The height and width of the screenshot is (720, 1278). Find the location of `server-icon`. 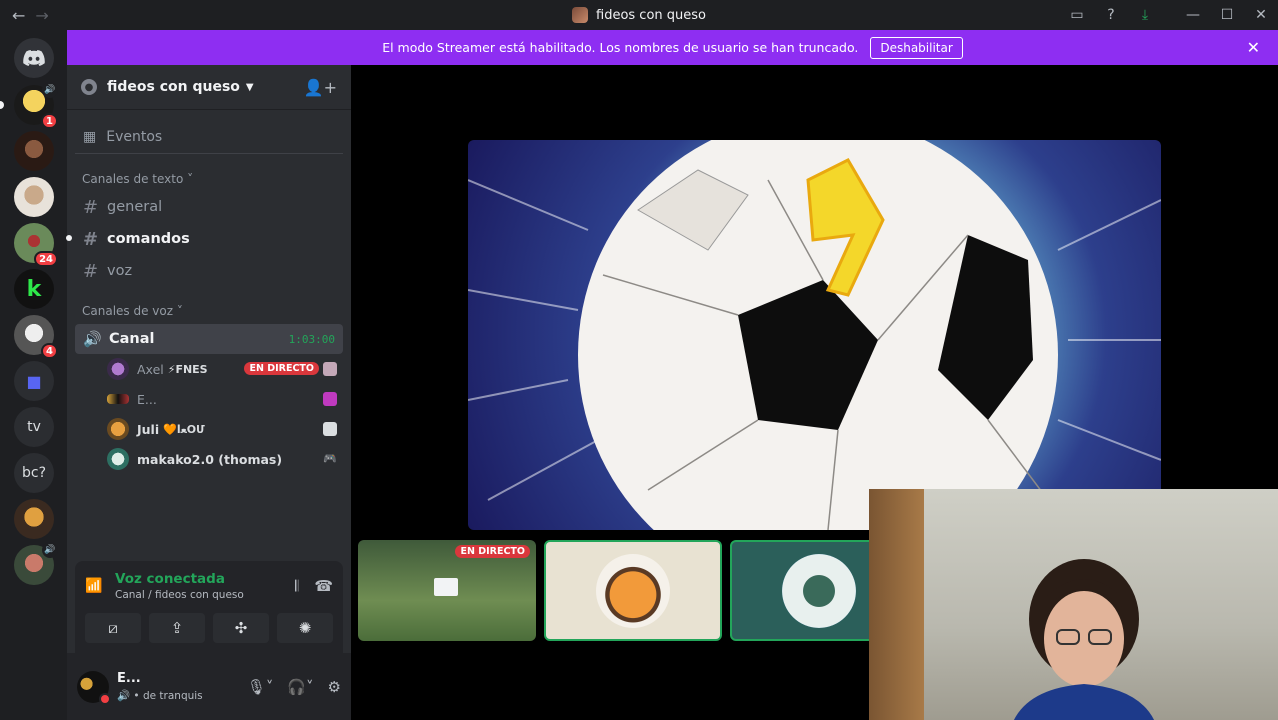

server-icon is located at coordinates (580, 15).